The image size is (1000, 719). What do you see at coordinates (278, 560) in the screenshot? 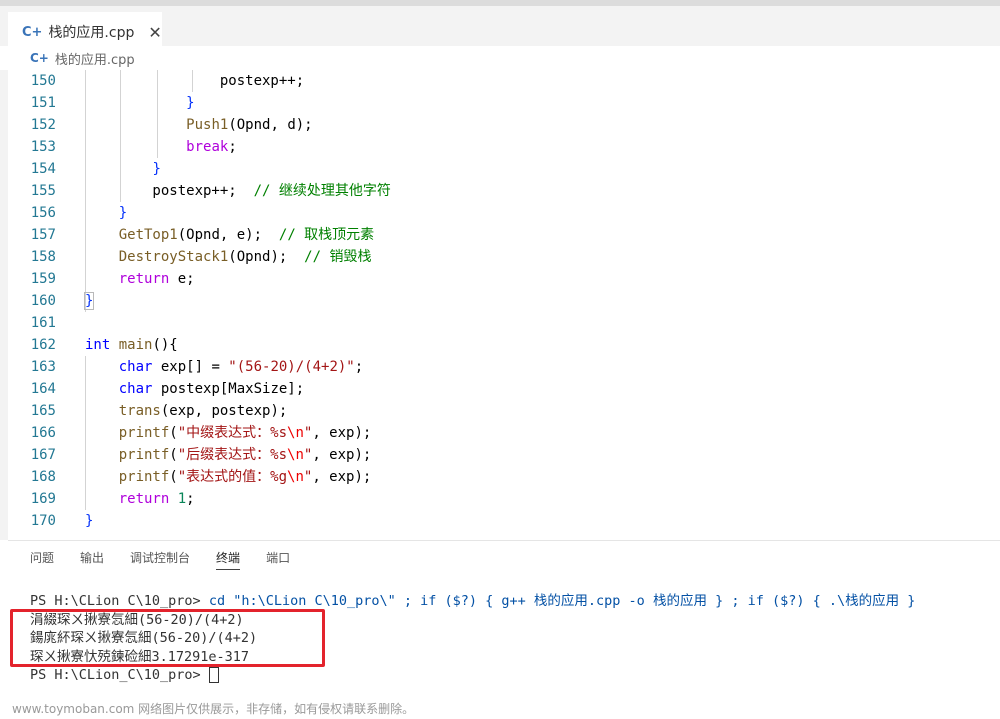
I see `panel-tab: 端口` at bounding box center [278, 560].